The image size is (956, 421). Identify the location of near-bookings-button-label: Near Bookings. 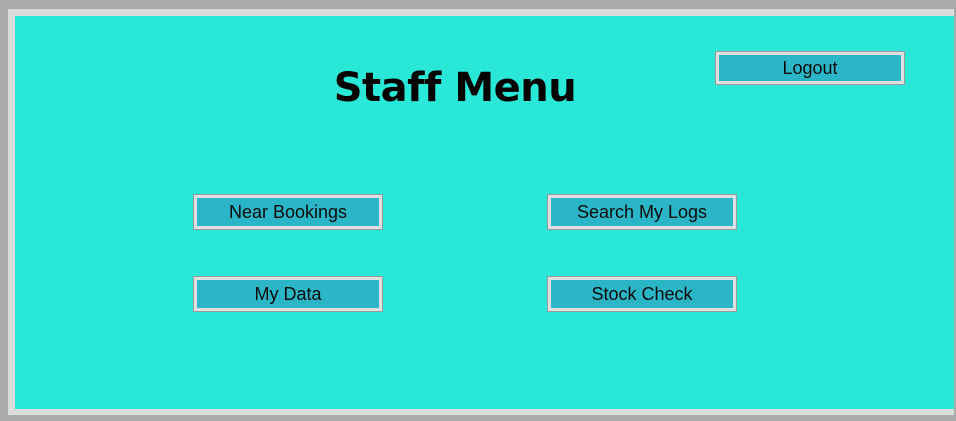
(288, 212).